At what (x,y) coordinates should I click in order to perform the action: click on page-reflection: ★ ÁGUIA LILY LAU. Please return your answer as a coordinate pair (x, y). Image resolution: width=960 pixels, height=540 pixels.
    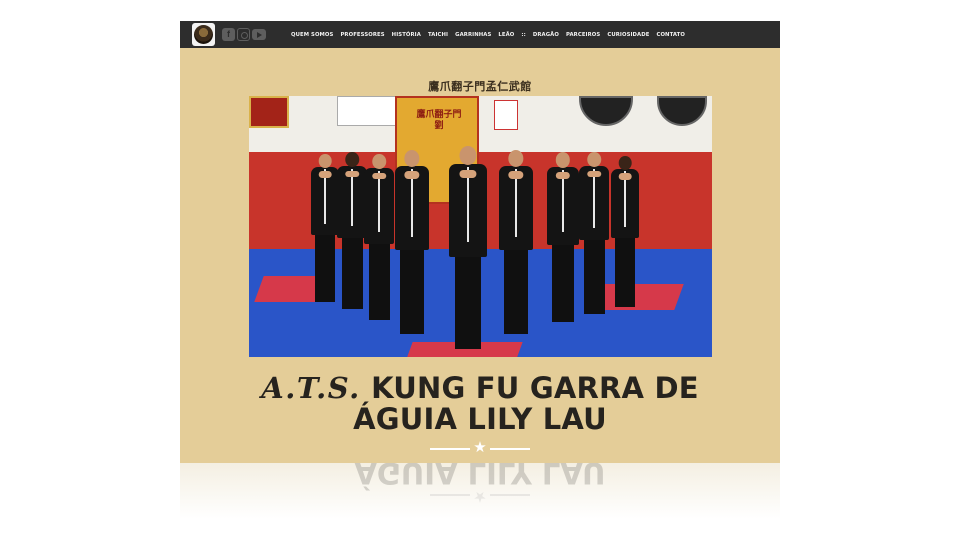
    Looking at the image, I should click on (480, 491).